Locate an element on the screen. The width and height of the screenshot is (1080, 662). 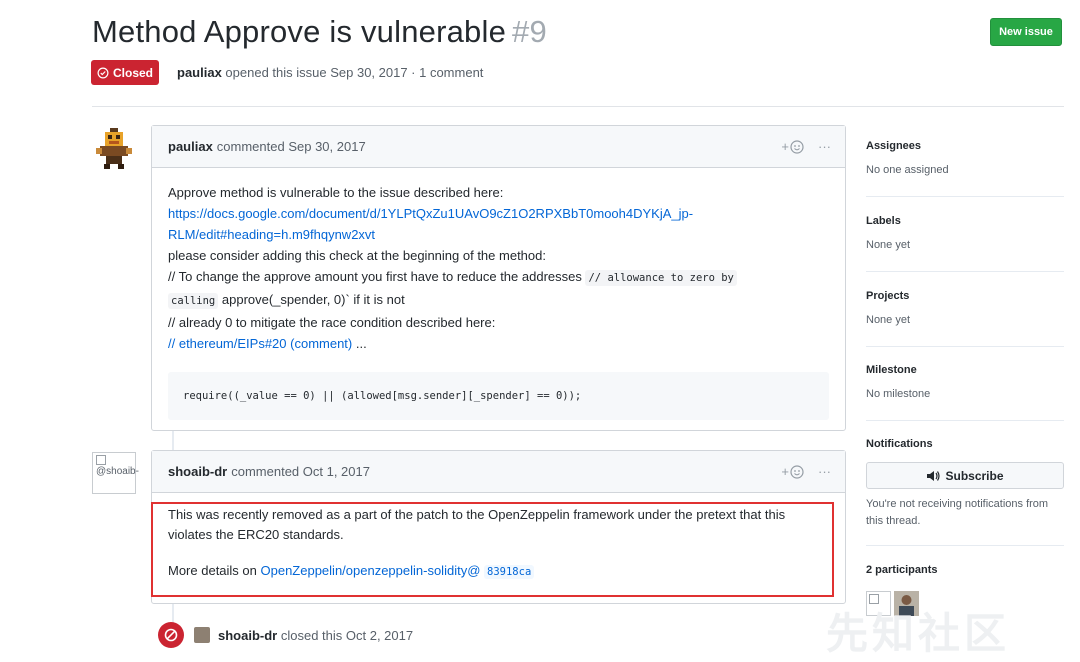
issue-author-link: pauliax is located at coordinates (199, 72).